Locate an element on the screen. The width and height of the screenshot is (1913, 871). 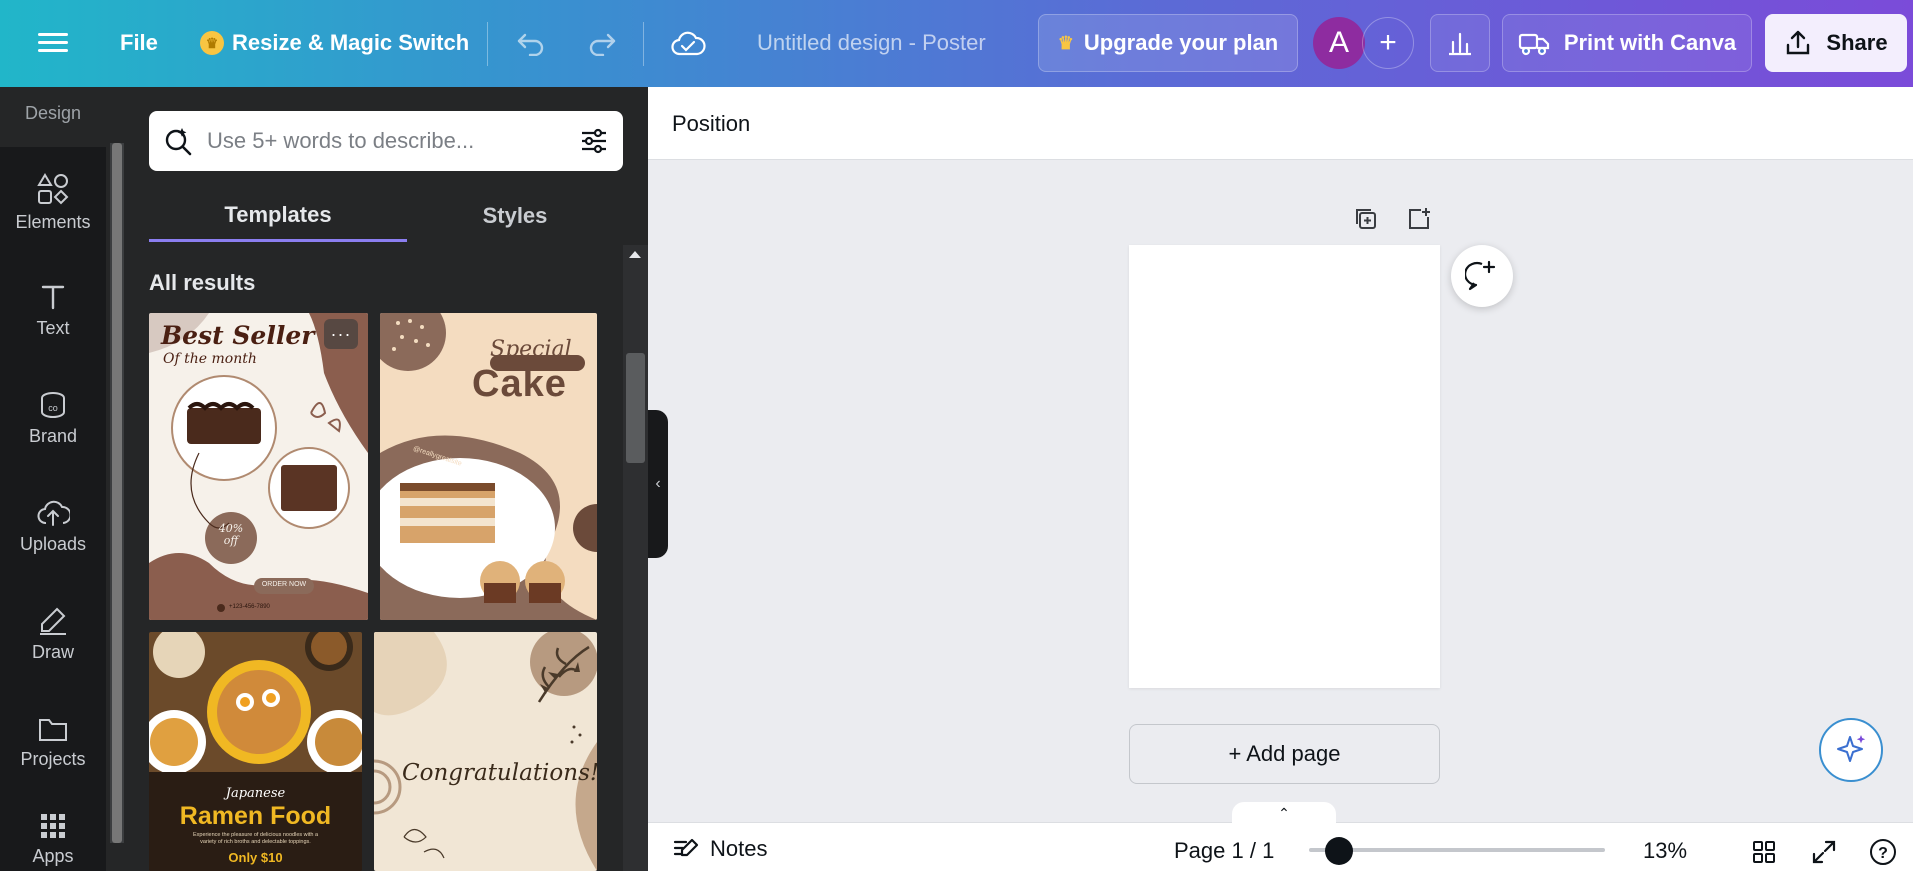
rail-item-label: Apps is located at coordinates (53, 856).